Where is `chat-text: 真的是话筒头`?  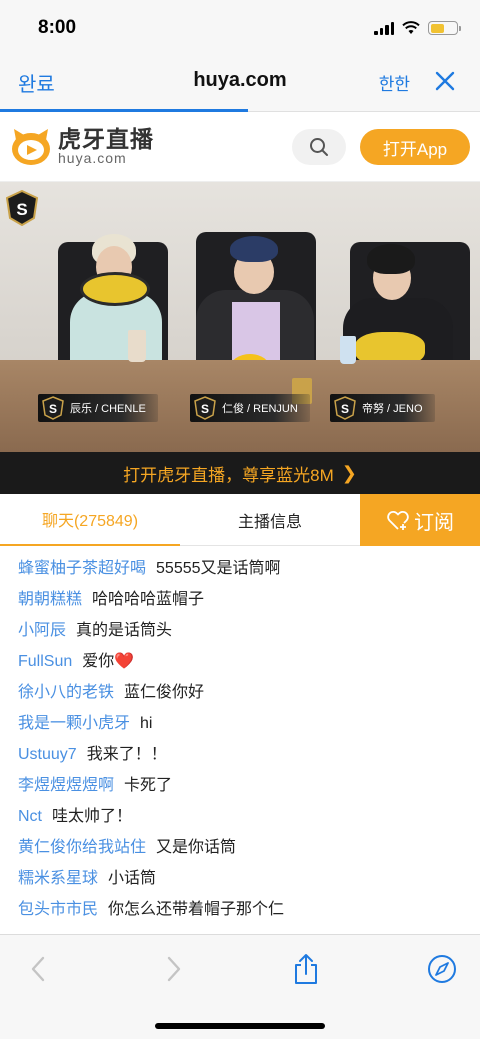
chat-text: 真的是话筒头 is located at coordinates (124, 630).